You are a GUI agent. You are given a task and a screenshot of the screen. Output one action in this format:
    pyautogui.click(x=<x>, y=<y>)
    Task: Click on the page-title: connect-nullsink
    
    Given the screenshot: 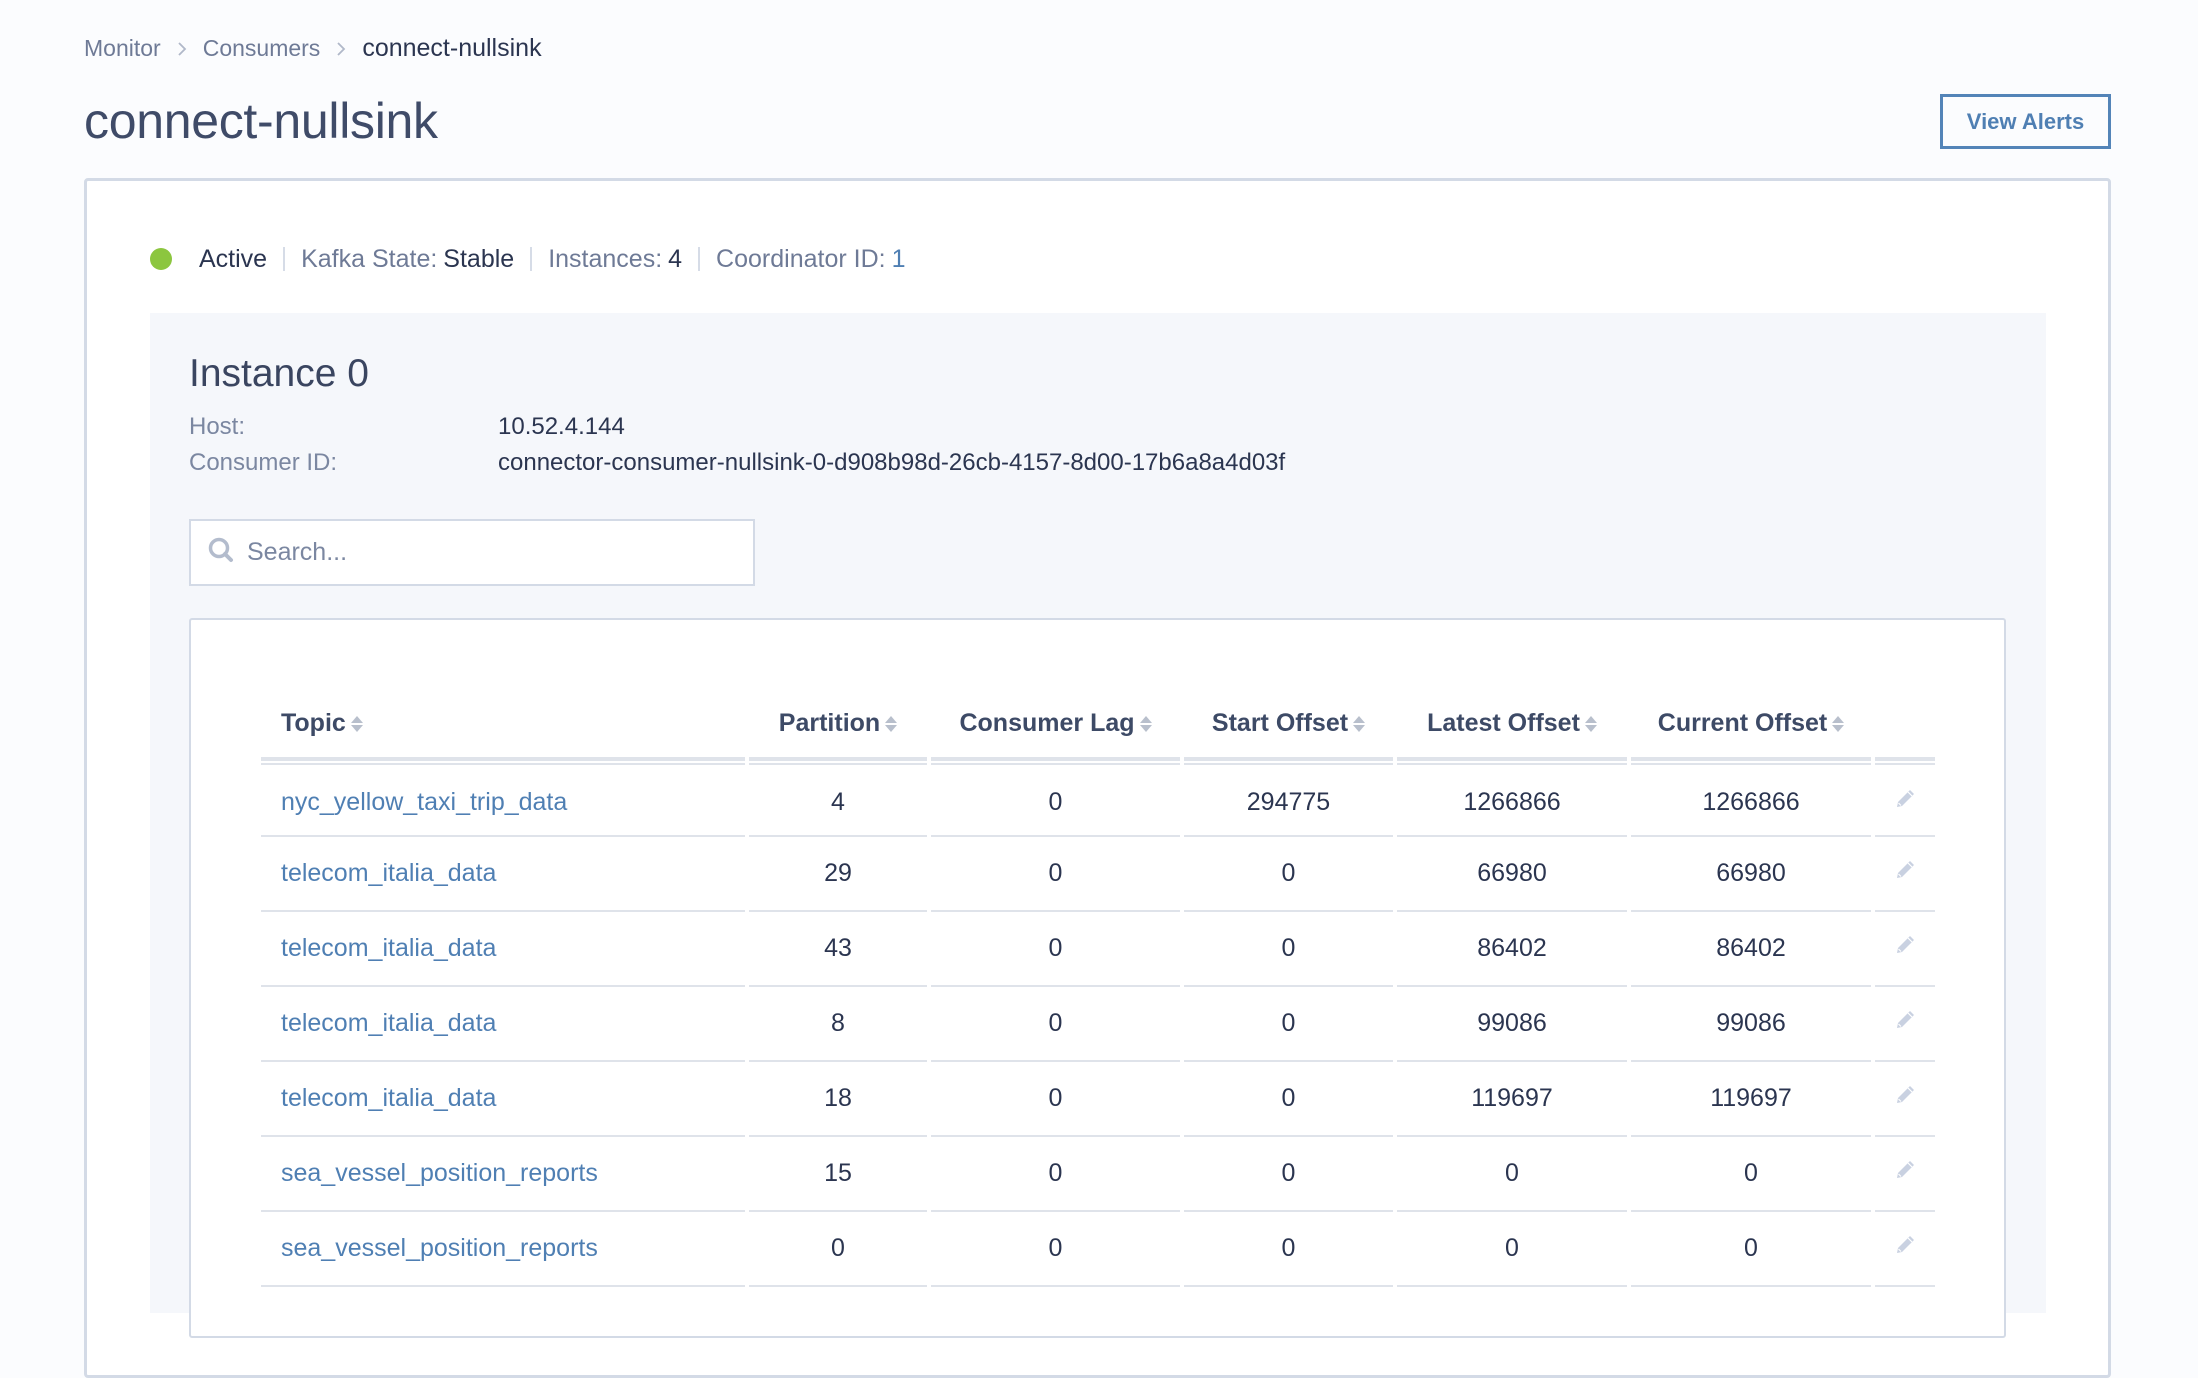 What is the action you would take?
    pyautogui.click(x=261, y=121)
    